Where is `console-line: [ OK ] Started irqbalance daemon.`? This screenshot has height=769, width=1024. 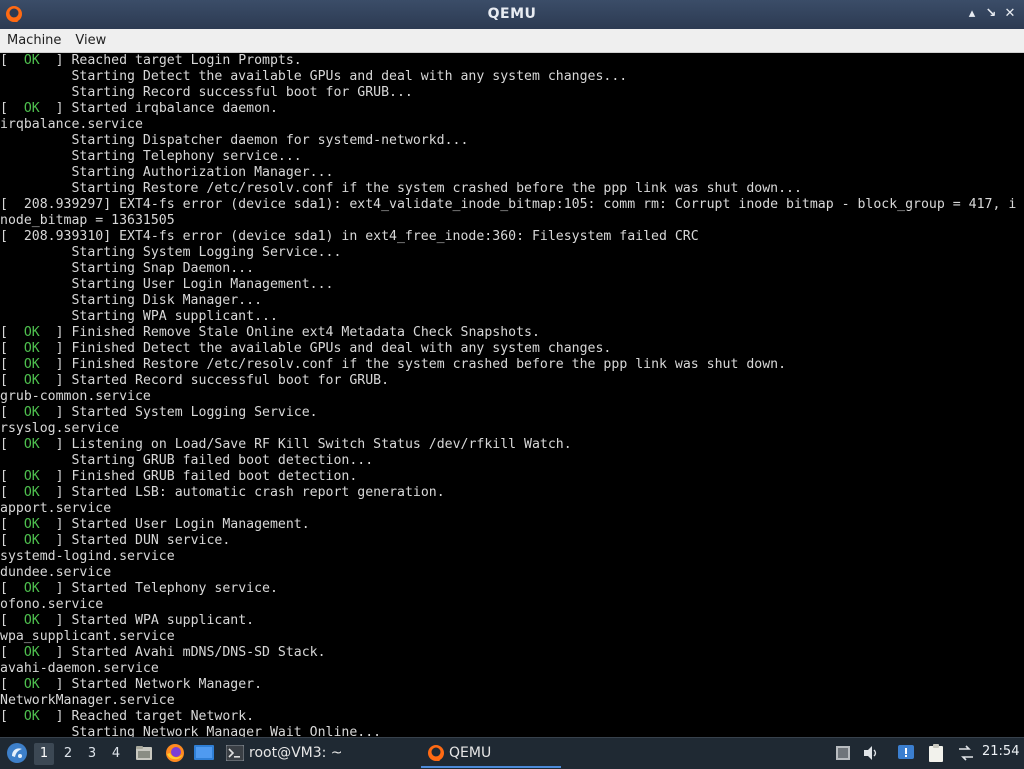
console-line: [ OK ] Started irqbalance daemon. is located at coordinates (139, 109).